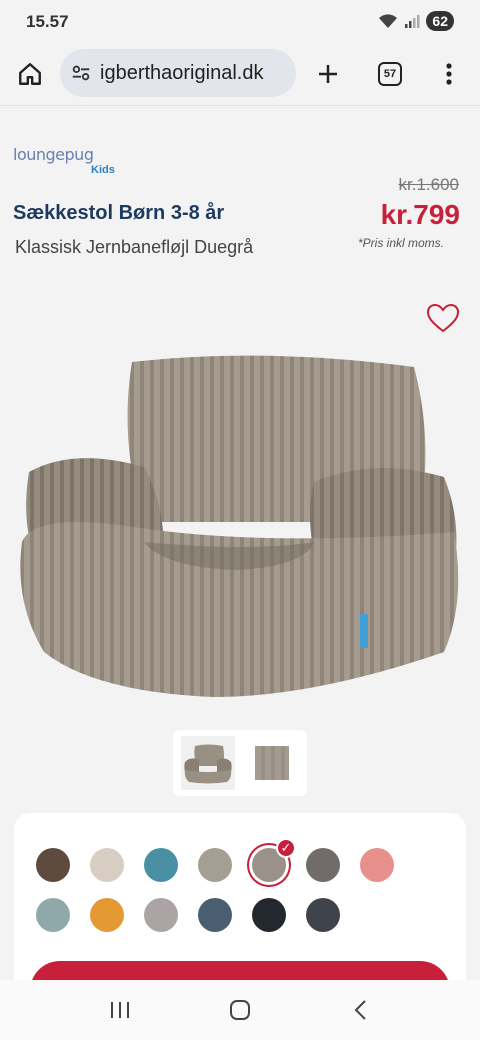 Image resolution: width=480 pixels, height=1040 pixels. I want to click on logo-text: loungepug, so click(53, 154).